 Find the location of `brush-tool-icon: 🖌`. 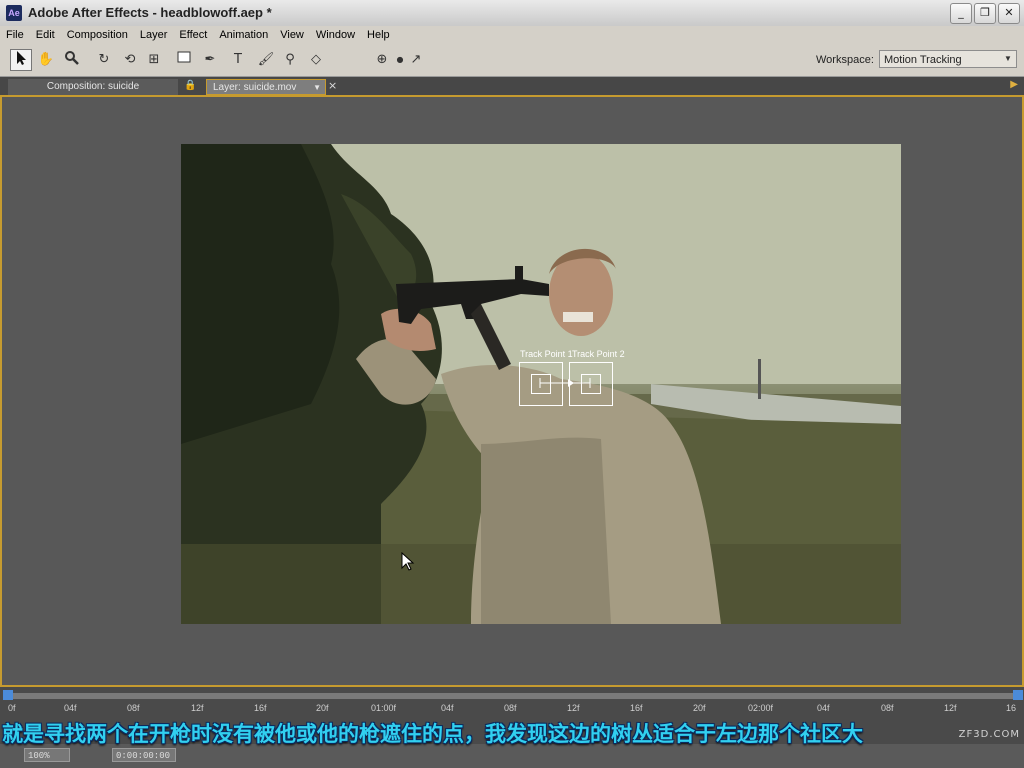

brush-tool-icon: 🖌 is located at coordinates (266, 60).